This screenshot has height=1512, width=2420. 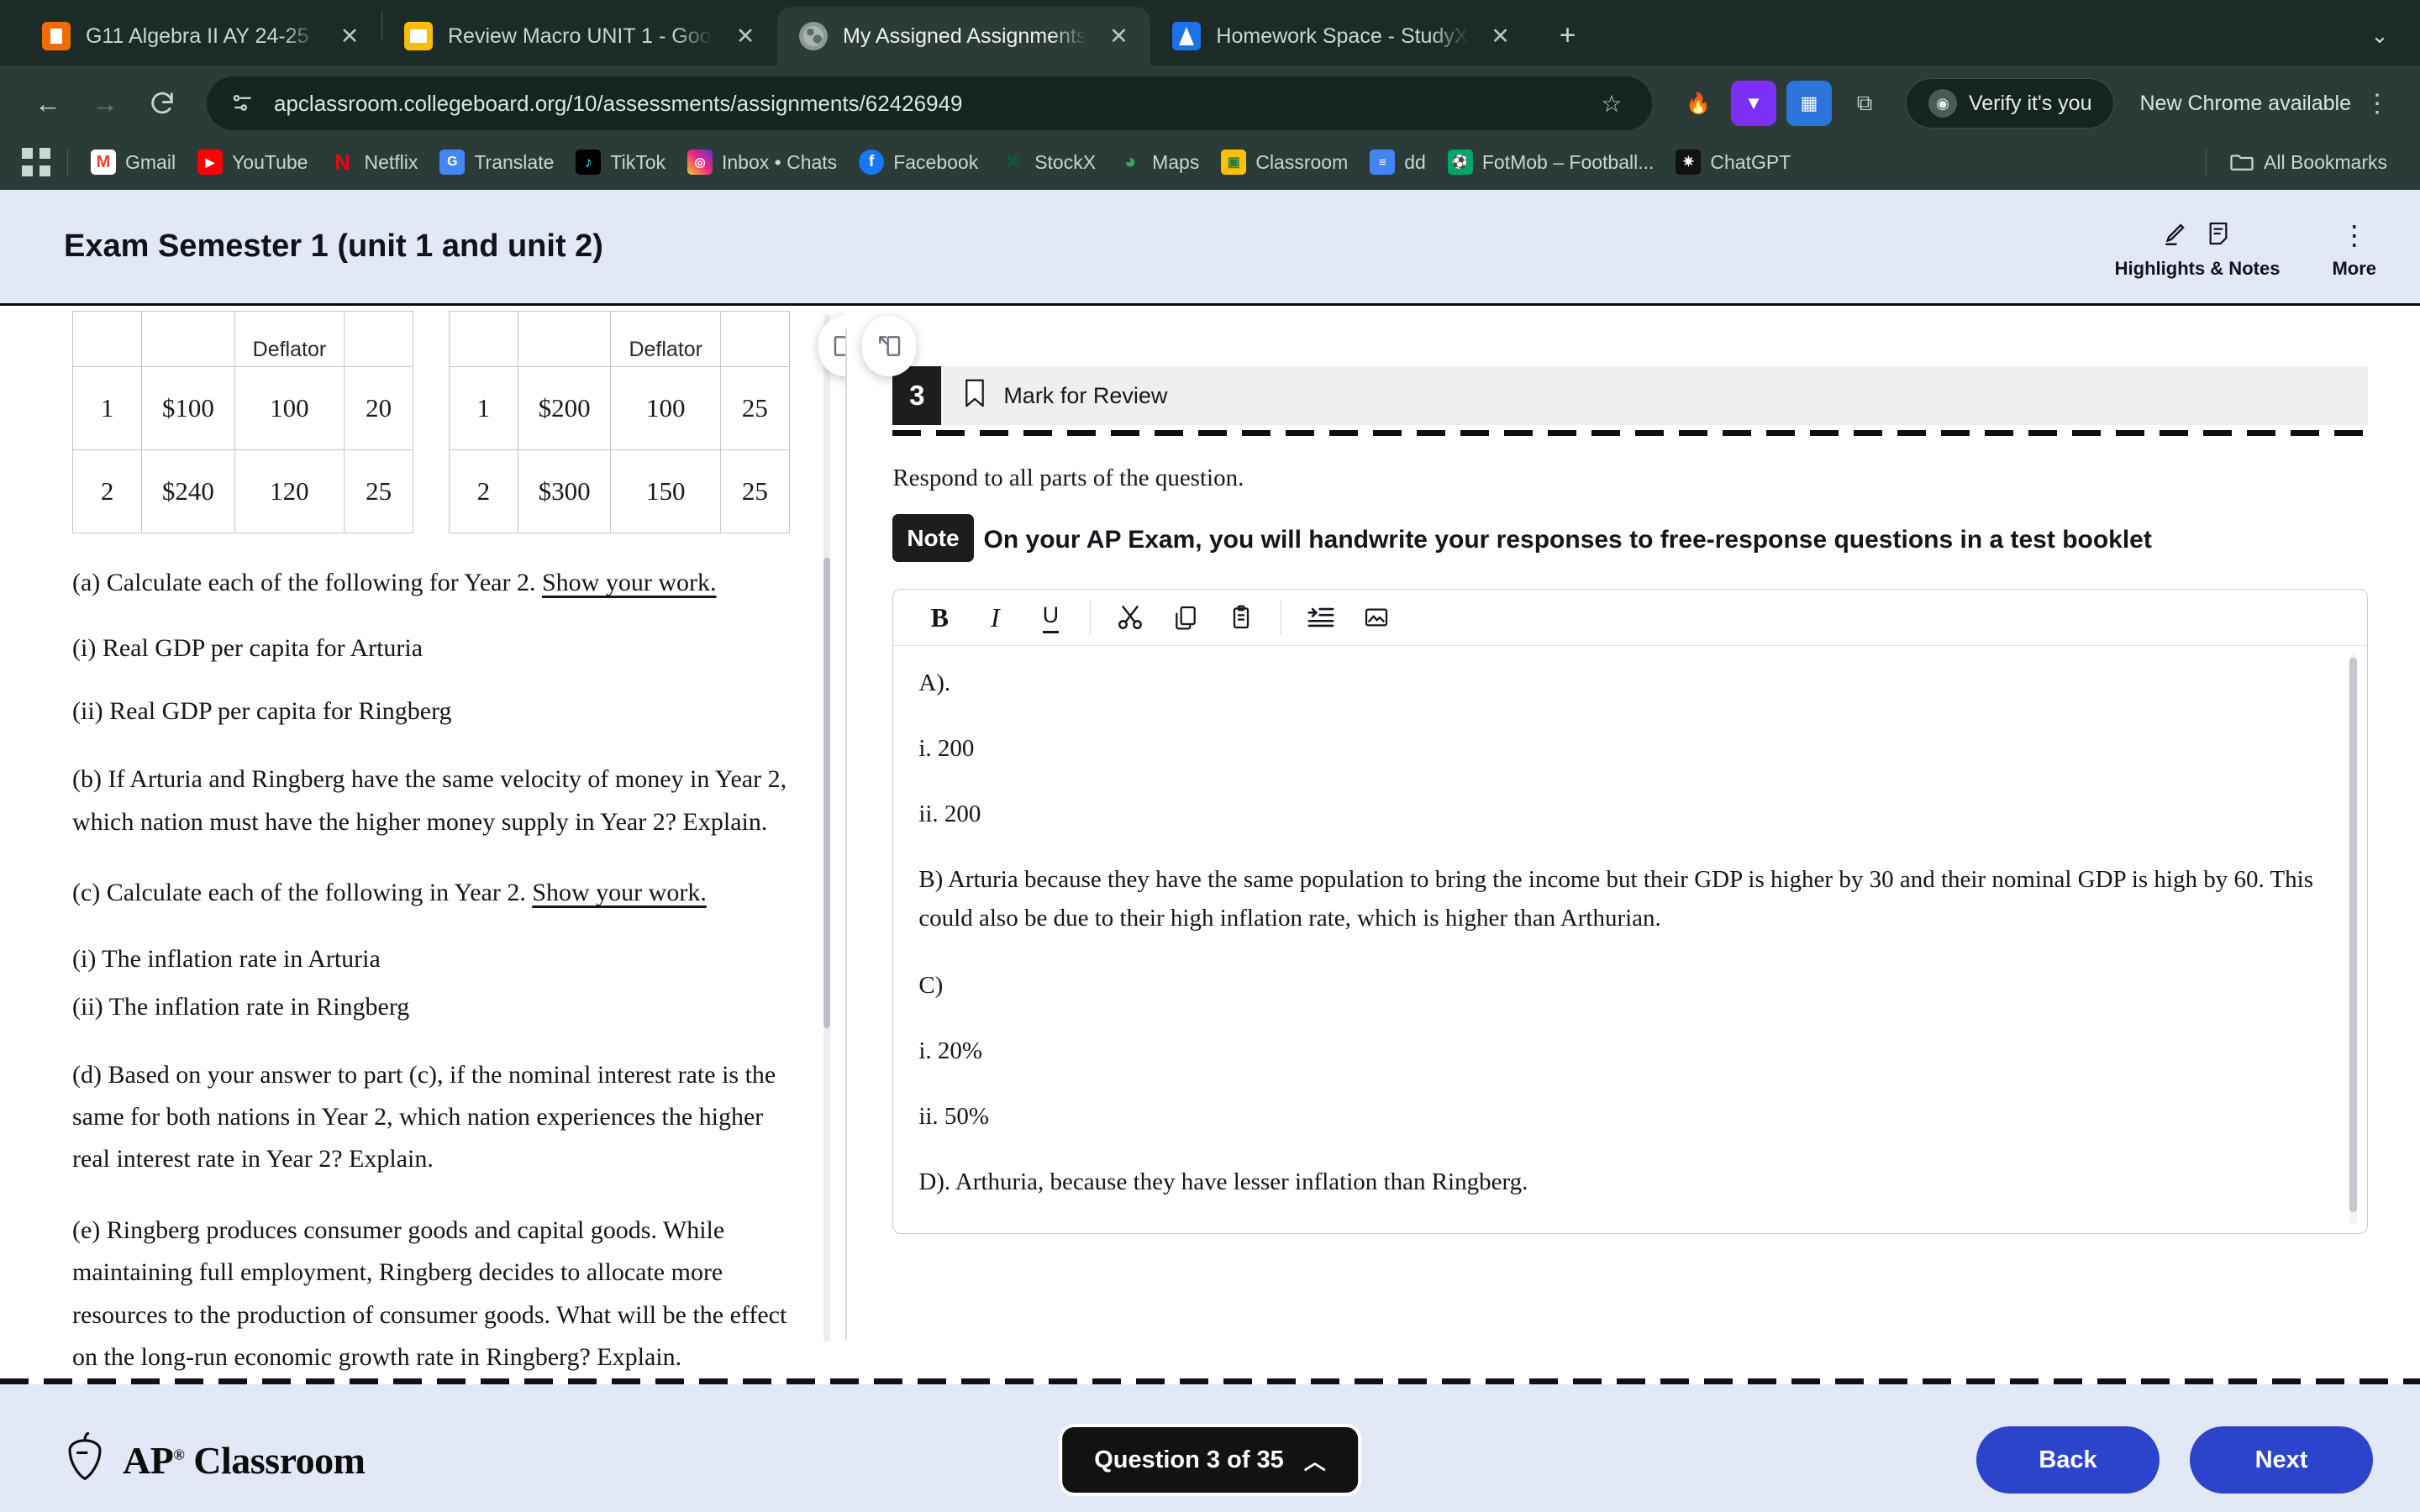 I want to click on bookmark-tiktok: ♪ TikTok, so click(x=620, y=162).